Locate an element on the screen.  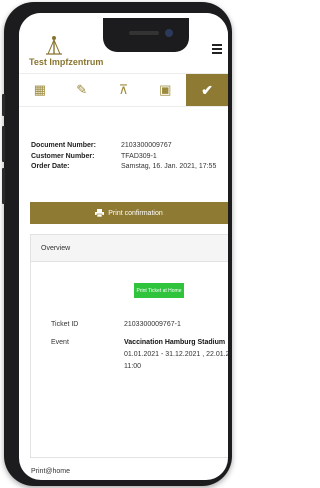
order-date-value: Samstag, 16. Jan. 2021, 17:55 is located at coordinates (169, 166).